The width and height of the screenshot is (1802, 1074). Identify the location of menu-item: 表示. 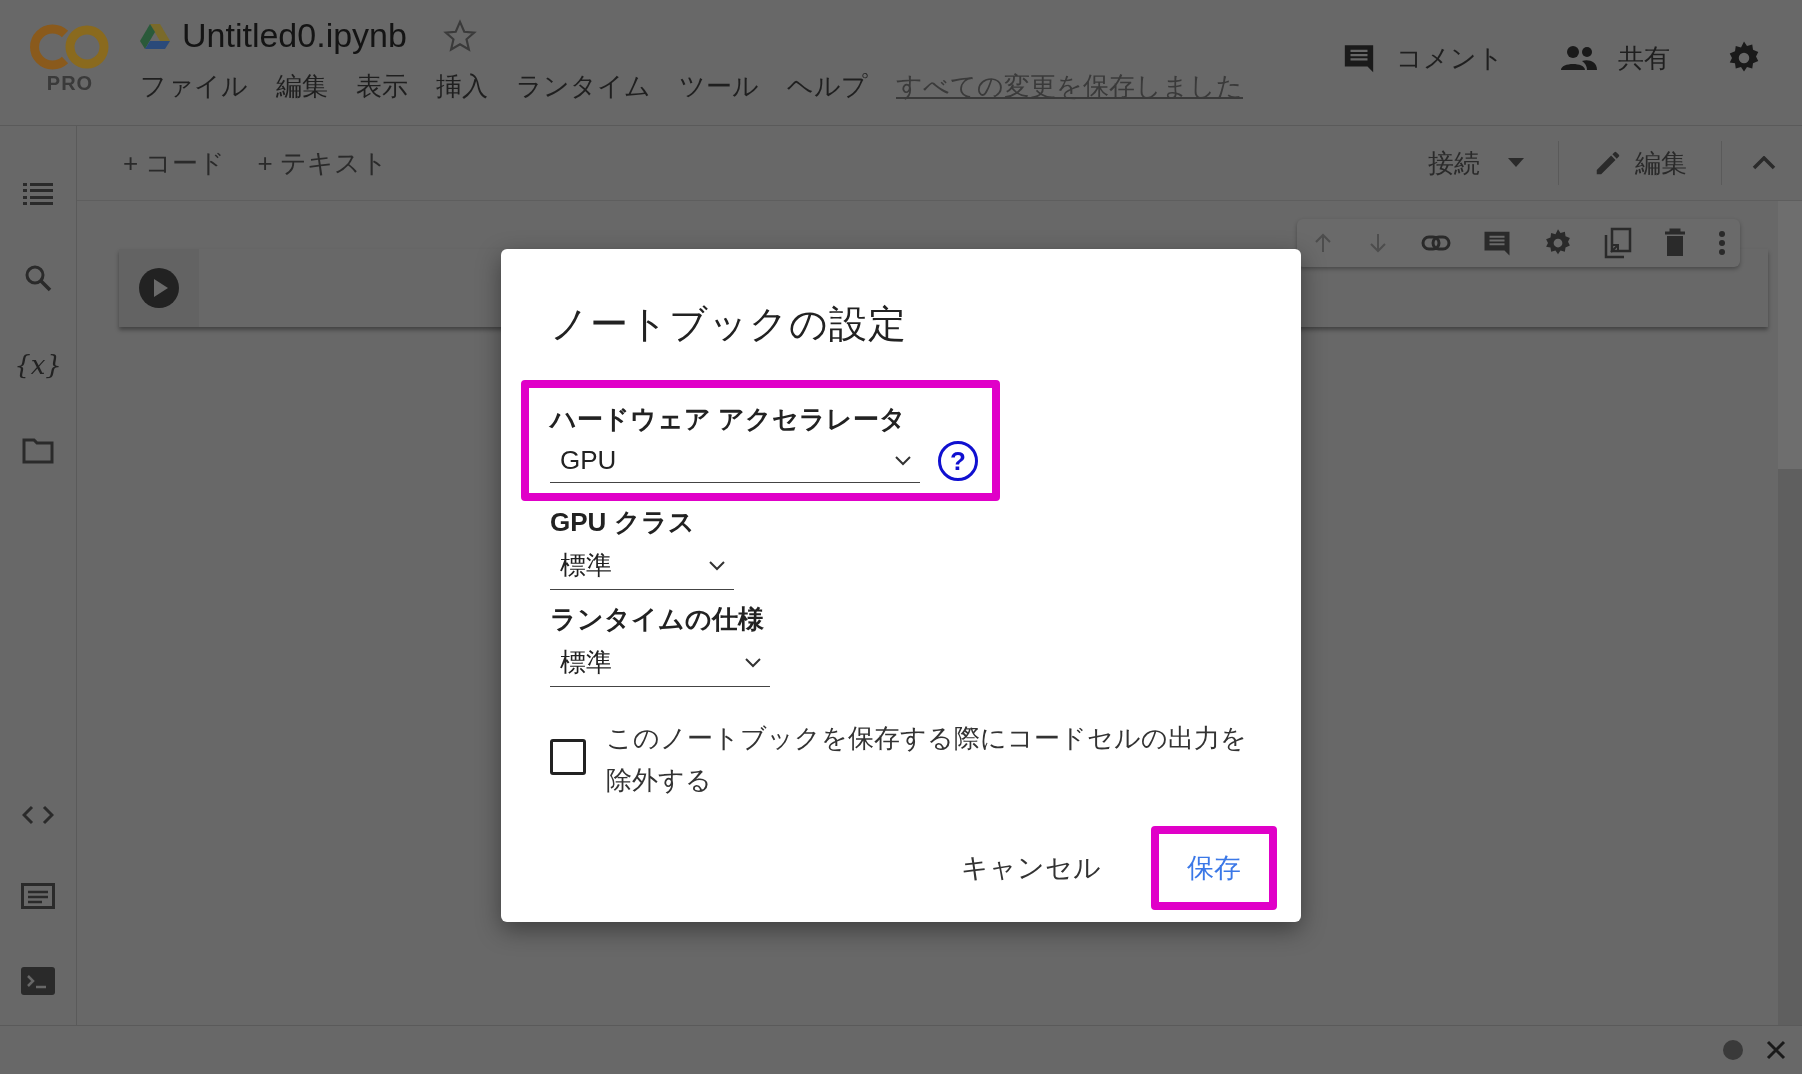
(382, 86).